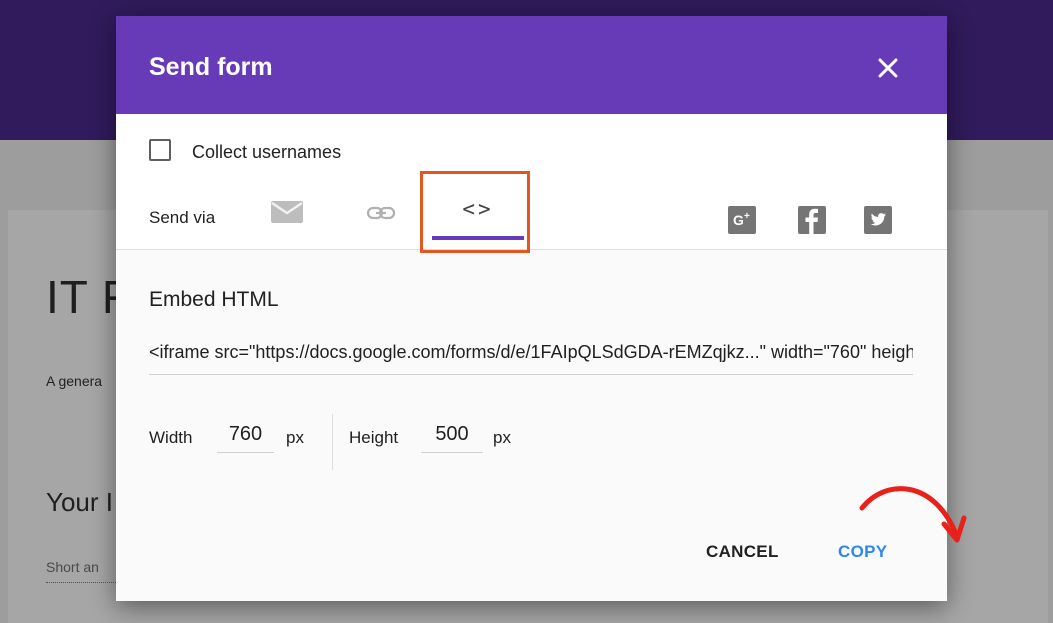 Image resolution: width=1053 pixels, height=623 pixels. What do you see at coordinates (267, 152) in the screenshot?
I see `collect-usernames-label: Collect usernames` at bounding box center [267, 152].